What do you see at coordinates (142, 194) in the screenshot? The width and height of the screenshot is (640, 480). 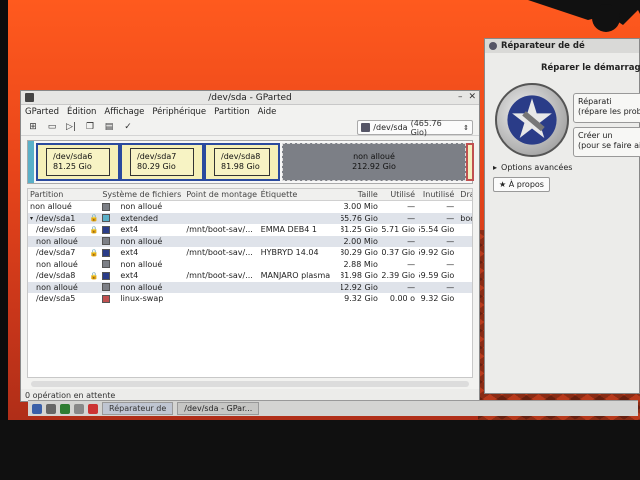 I see `column-filesystem: Système de fichiers` at bounding box center [142, 194].